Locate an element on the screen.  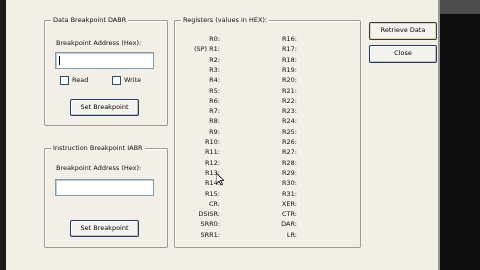
register-label: R5: is located at coordinates (214, 90).